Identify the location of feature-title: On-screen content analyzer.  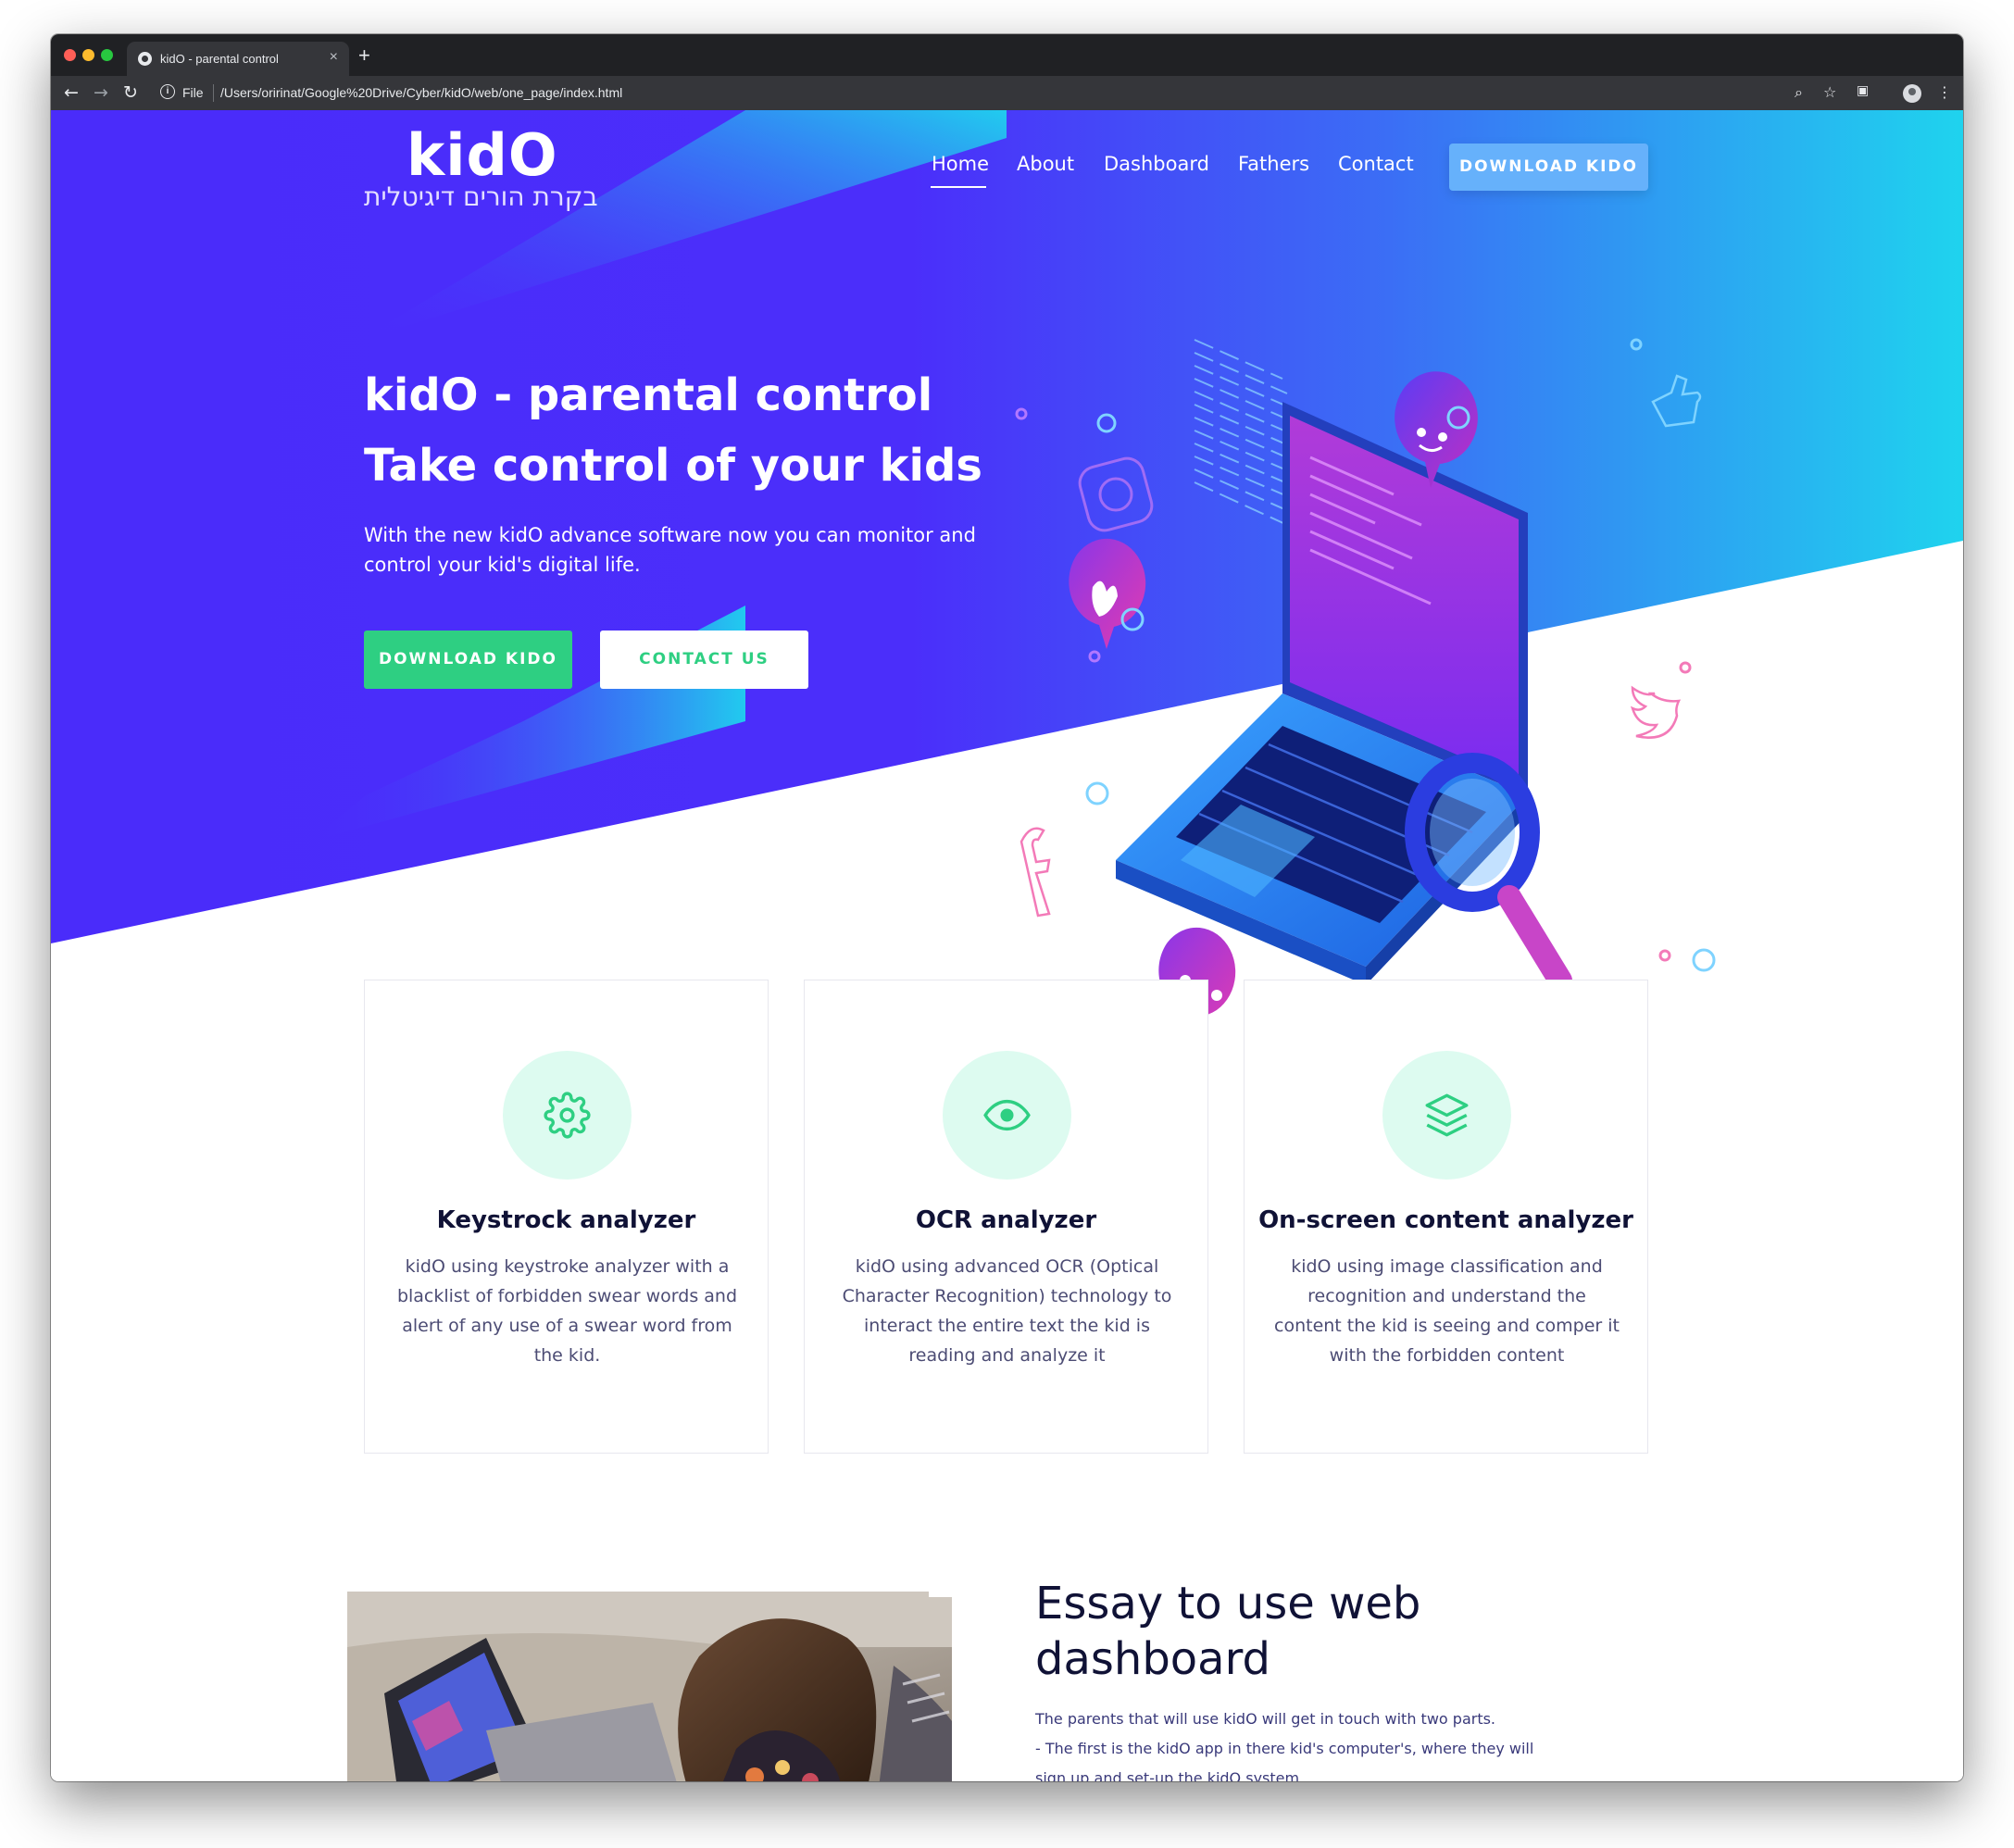
(1445, 1220).